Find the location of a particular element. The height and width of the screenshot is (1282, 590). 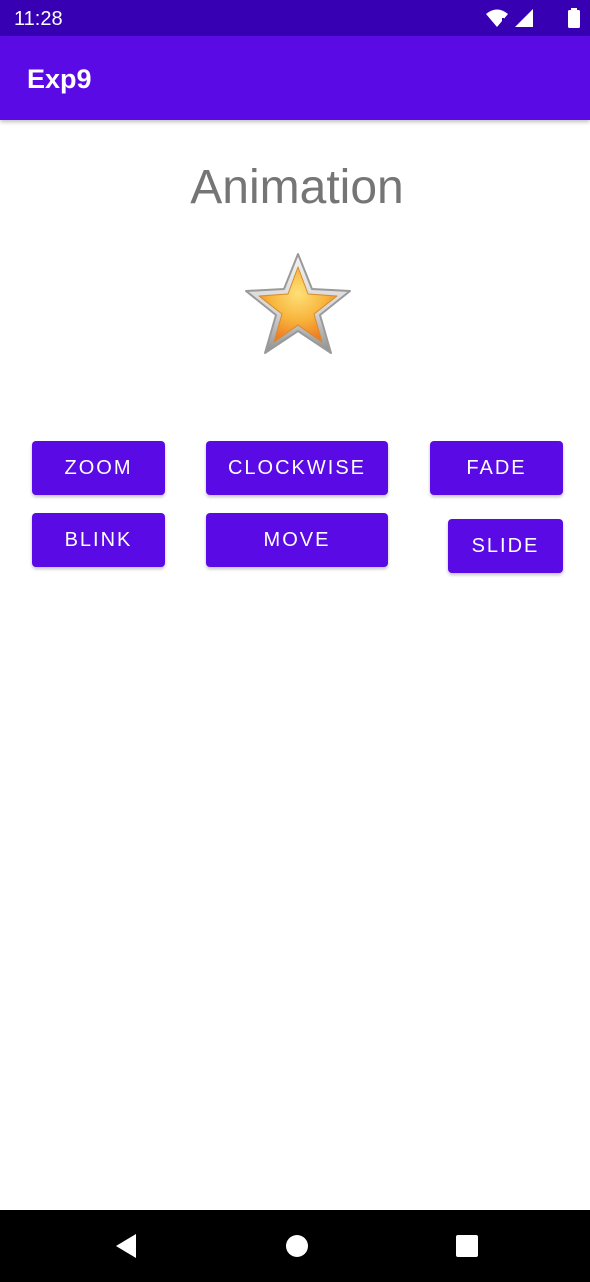

status-time: 11:28 is located at coordinates (38, 19).